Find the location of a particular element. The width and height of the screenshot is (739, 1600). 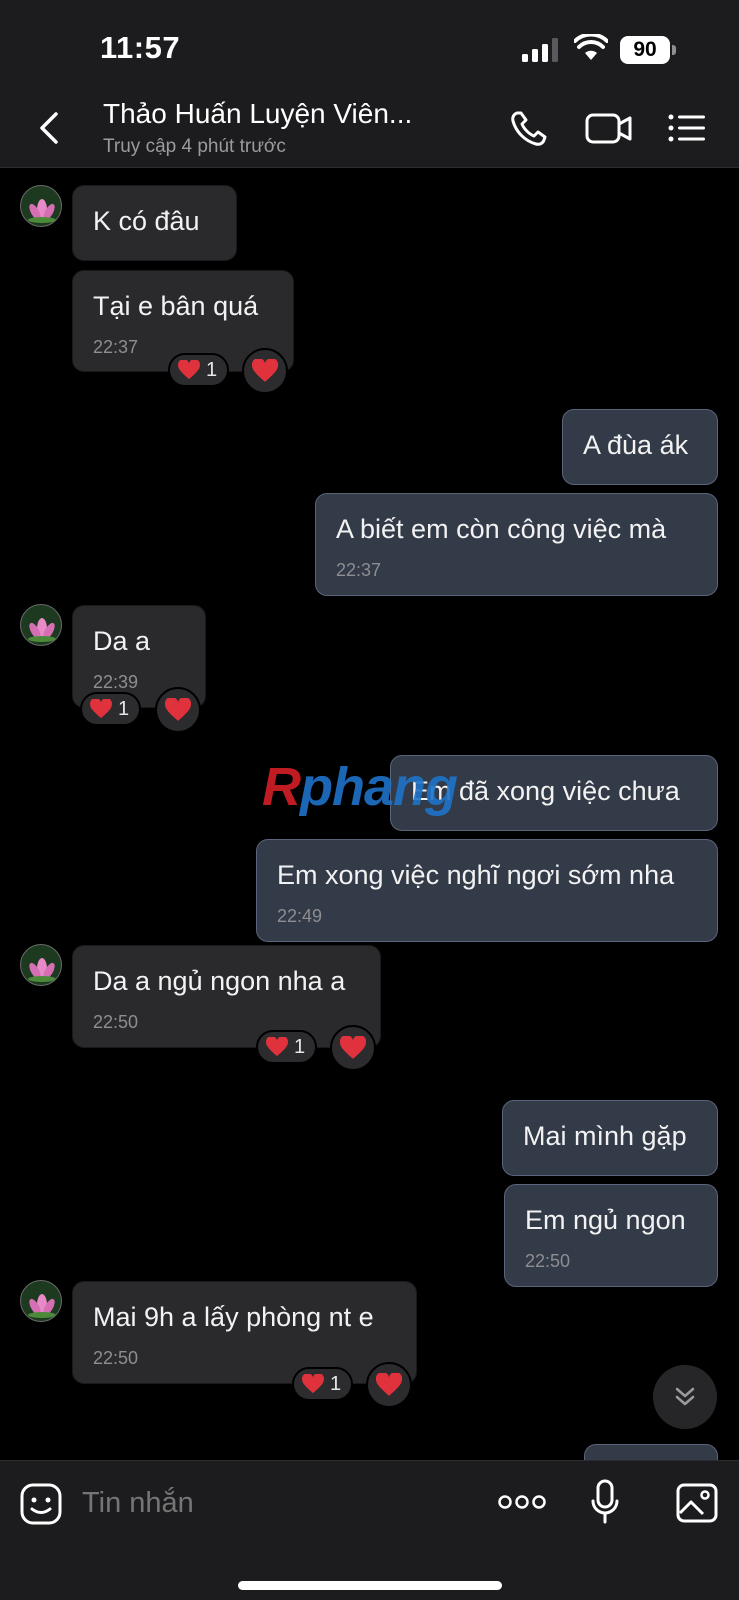

image-gallery-icon is located at coordinates (697, 1503).